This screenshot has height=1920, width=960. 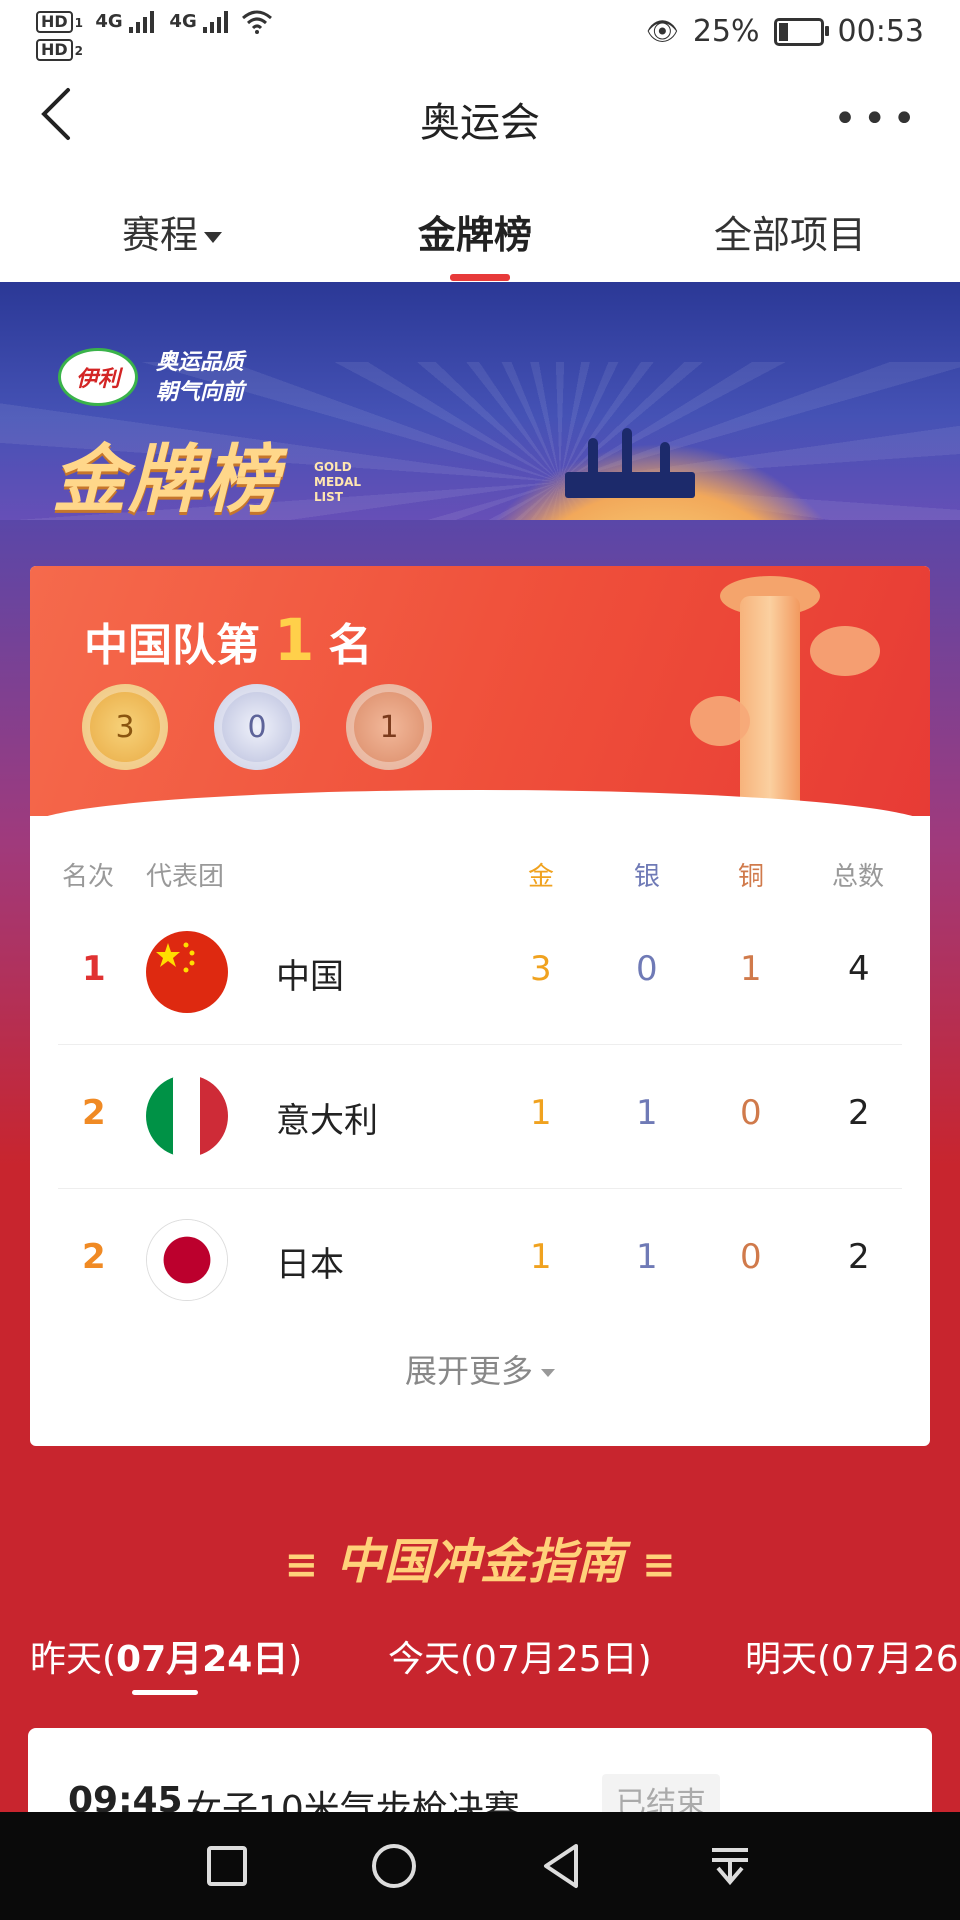 What do you see at coordinates (480, 123) in the screenshot?
I see `page-title: 奥运会` at bounding box center [480, 123].